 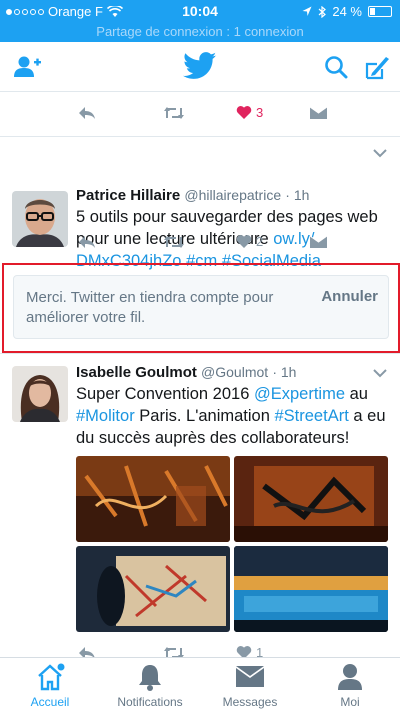 What do you see at coordinates (51, 677) in the screenshot?
I see `home-icon` at bounding box center [51, 677].